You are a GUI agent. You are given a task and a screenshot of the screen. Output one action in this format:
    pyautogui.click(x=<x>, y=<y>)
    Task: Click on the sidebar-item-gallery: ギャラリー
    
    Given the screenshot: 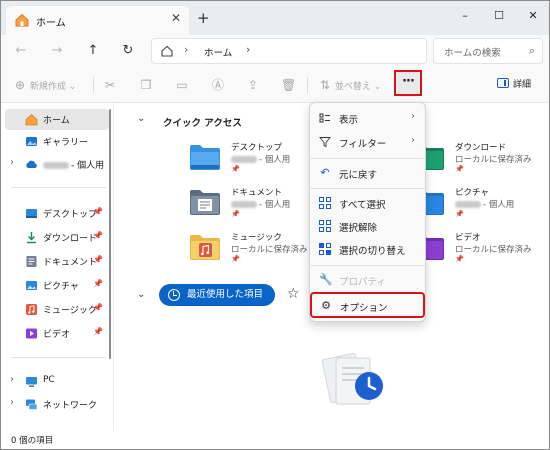 What is the action you would take?
    pyautogui.click(x=57, y=141)
    